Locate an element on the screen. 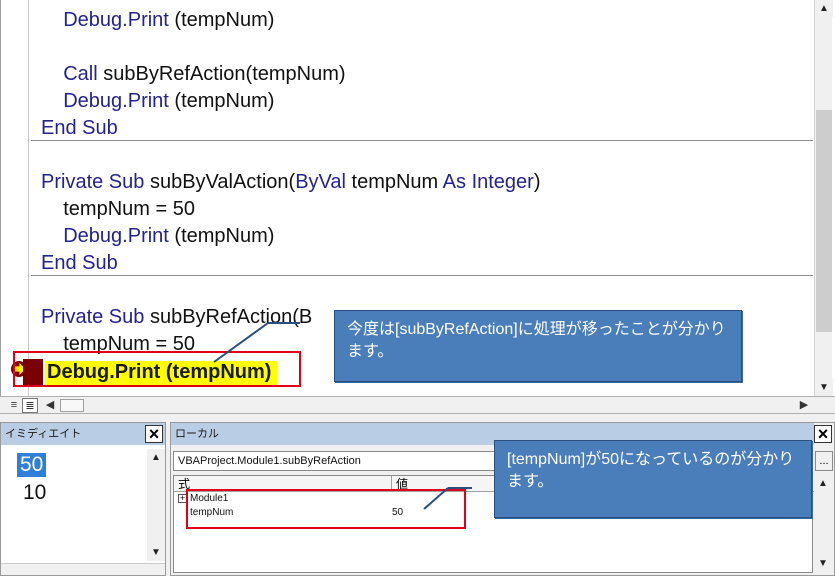 Image resolution: width=835 pixels, height=576 pixels. immediate-output-line: 50 is located at coordinates (32, 465).